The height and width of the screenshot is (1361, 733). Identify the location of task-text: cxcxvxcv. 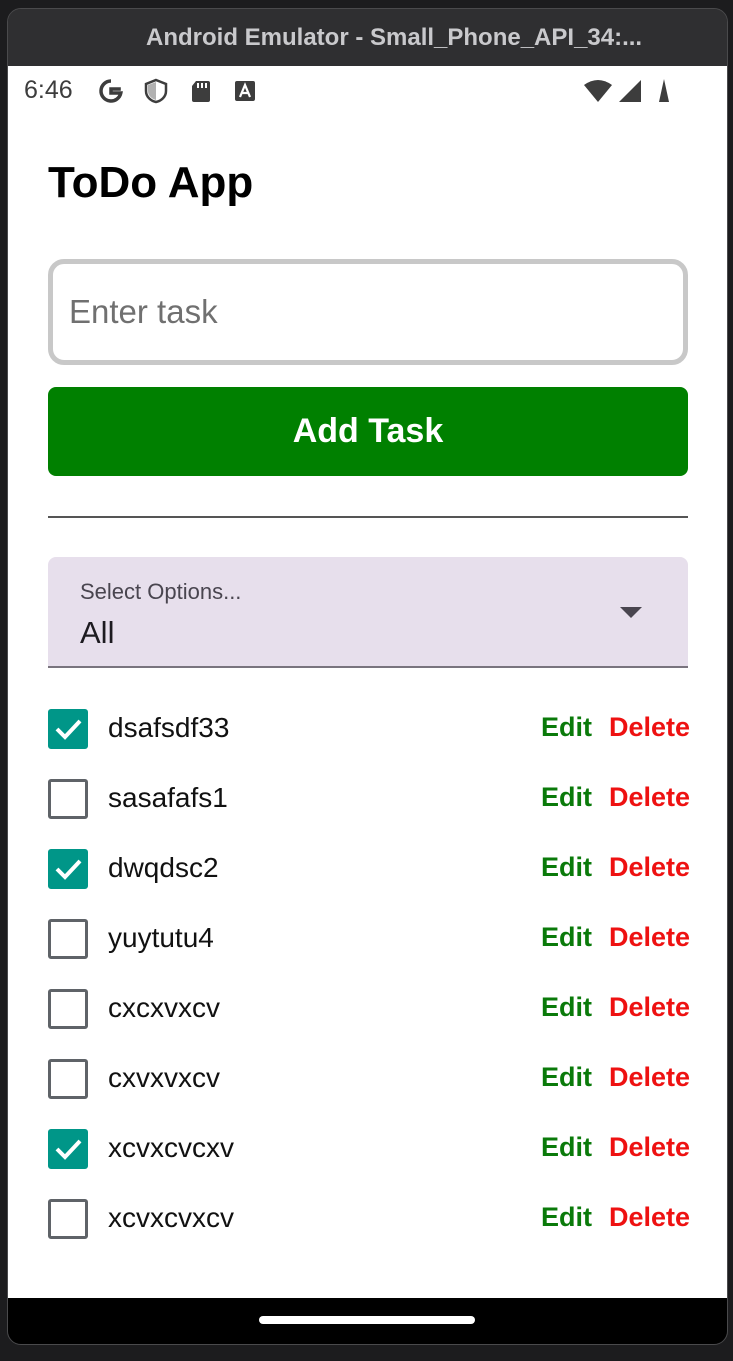
(164, 1007).